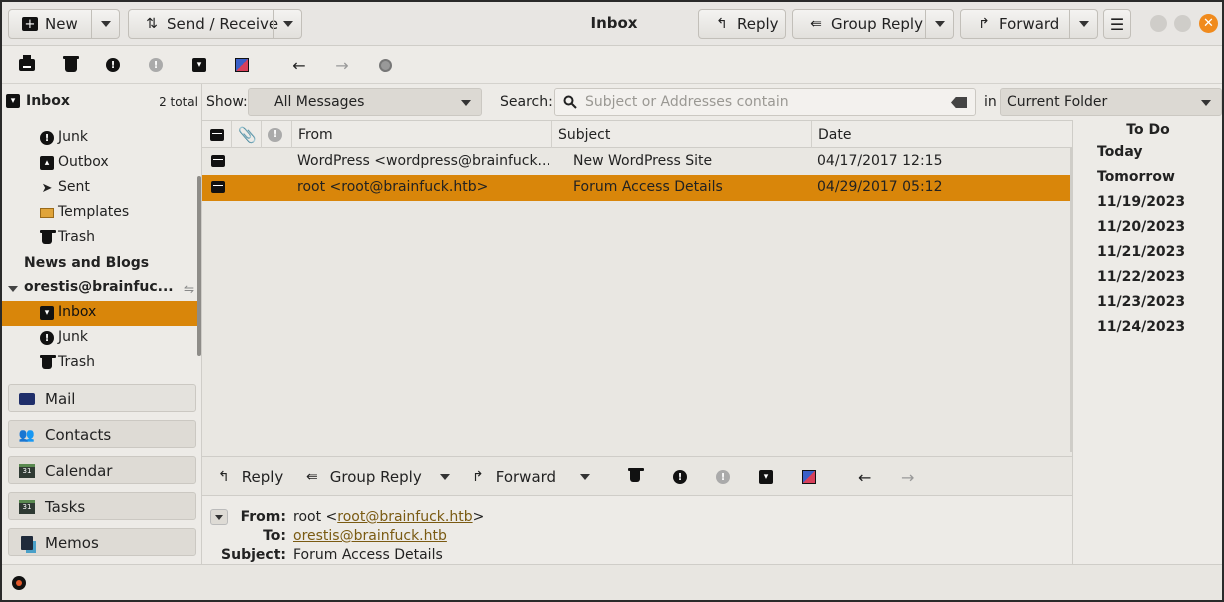  Describe the element at coordinates (101, 363) in the screenshot. I see `sidebar-item-account-trash: Trash` at that location.